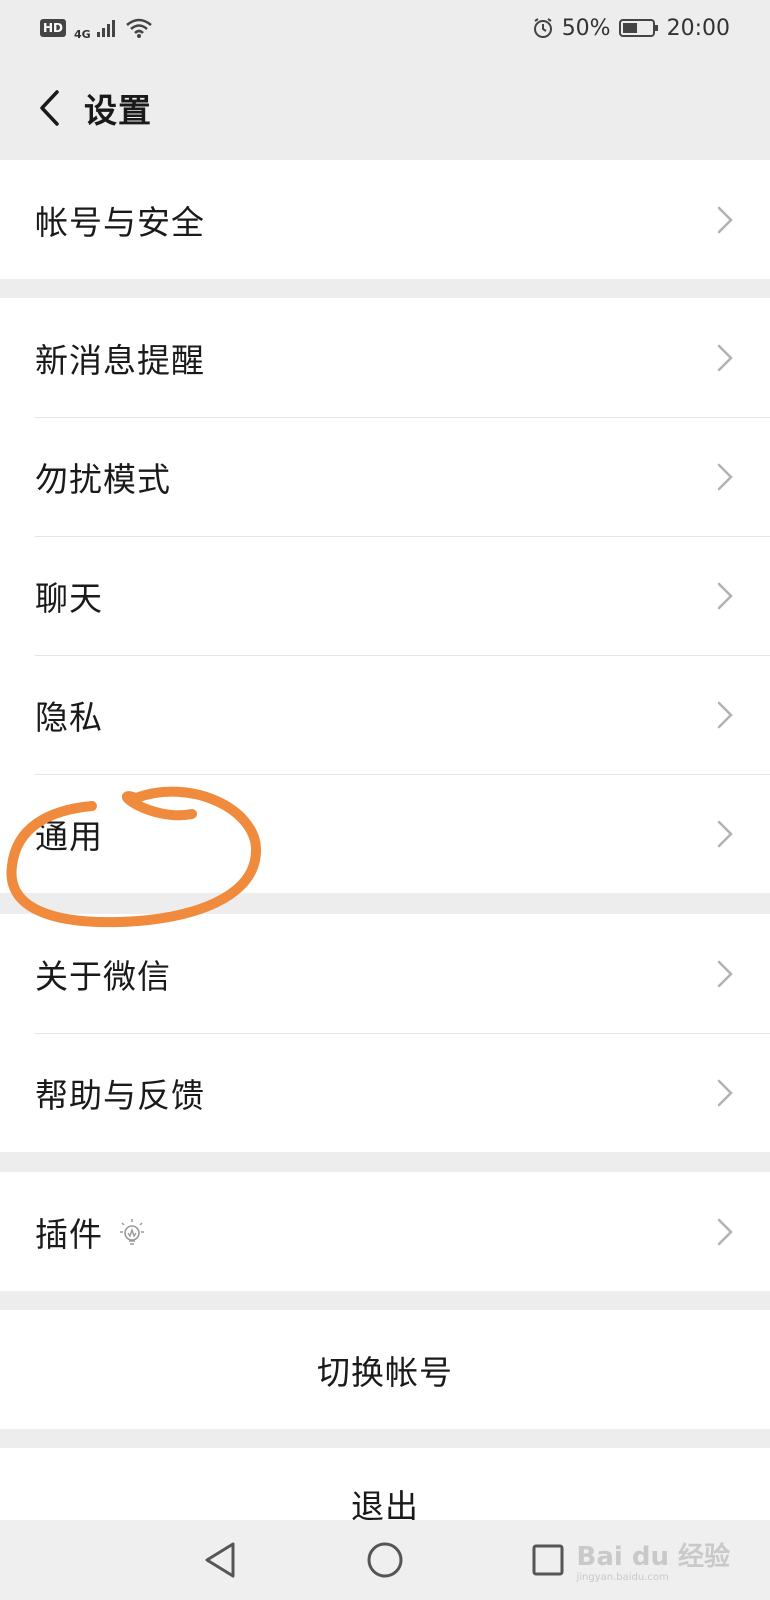 The width and height of the screenshot is (770, 1600). What do you see at coordinates (82, 34) in the screenshot?
I see `network-type: 4G` at bounding box center [82, 34].